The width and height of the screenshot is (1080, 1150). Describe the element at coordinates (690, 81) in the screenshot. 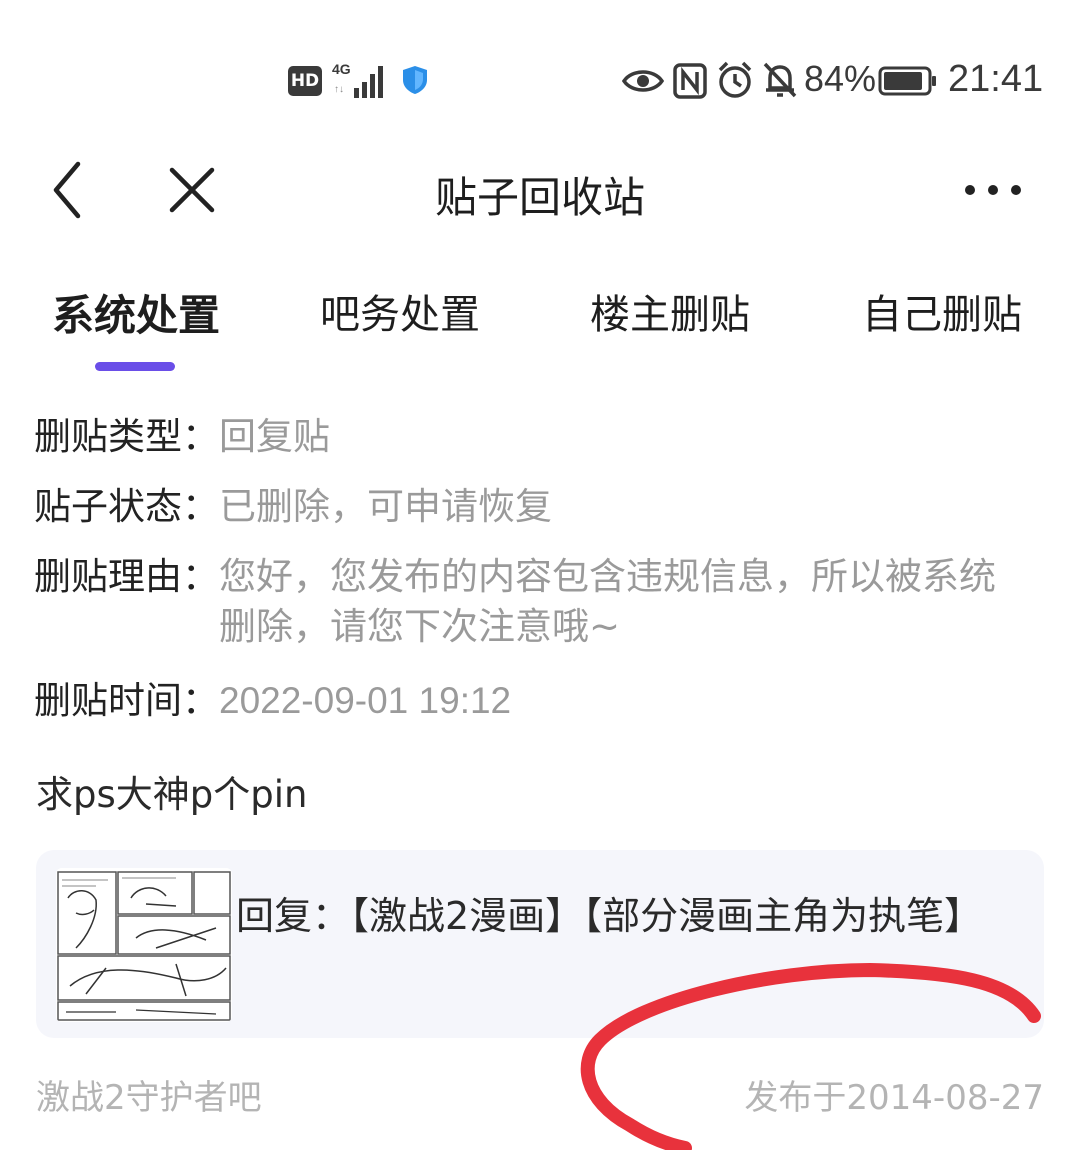

I see `nfc-icon` at that location.